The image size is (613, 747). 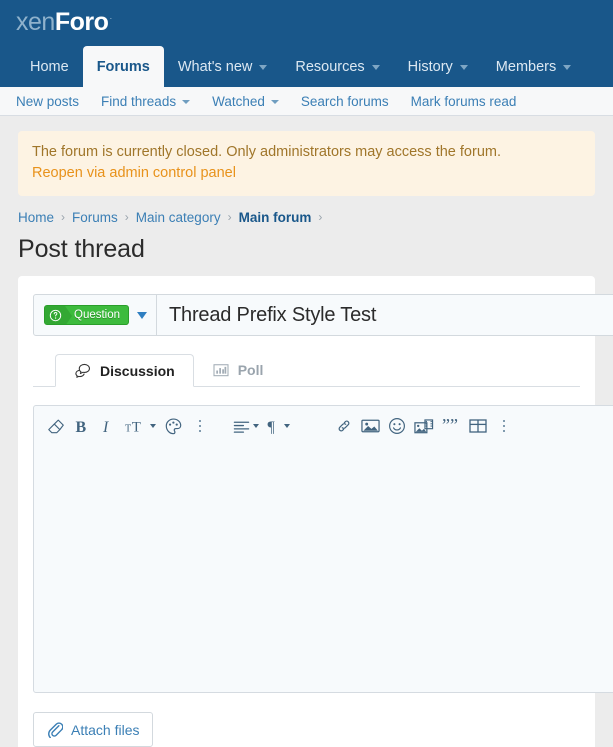 I want to click on question-circle-icon, so click(x=55, y=315).